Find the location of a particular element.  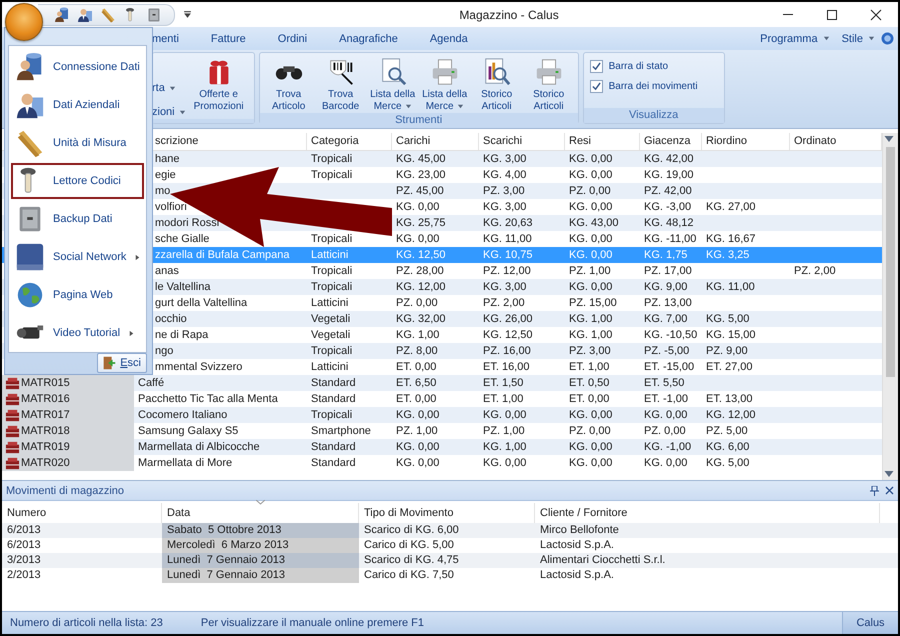

column-header: Scarichi is located at coordinates (522, 141).